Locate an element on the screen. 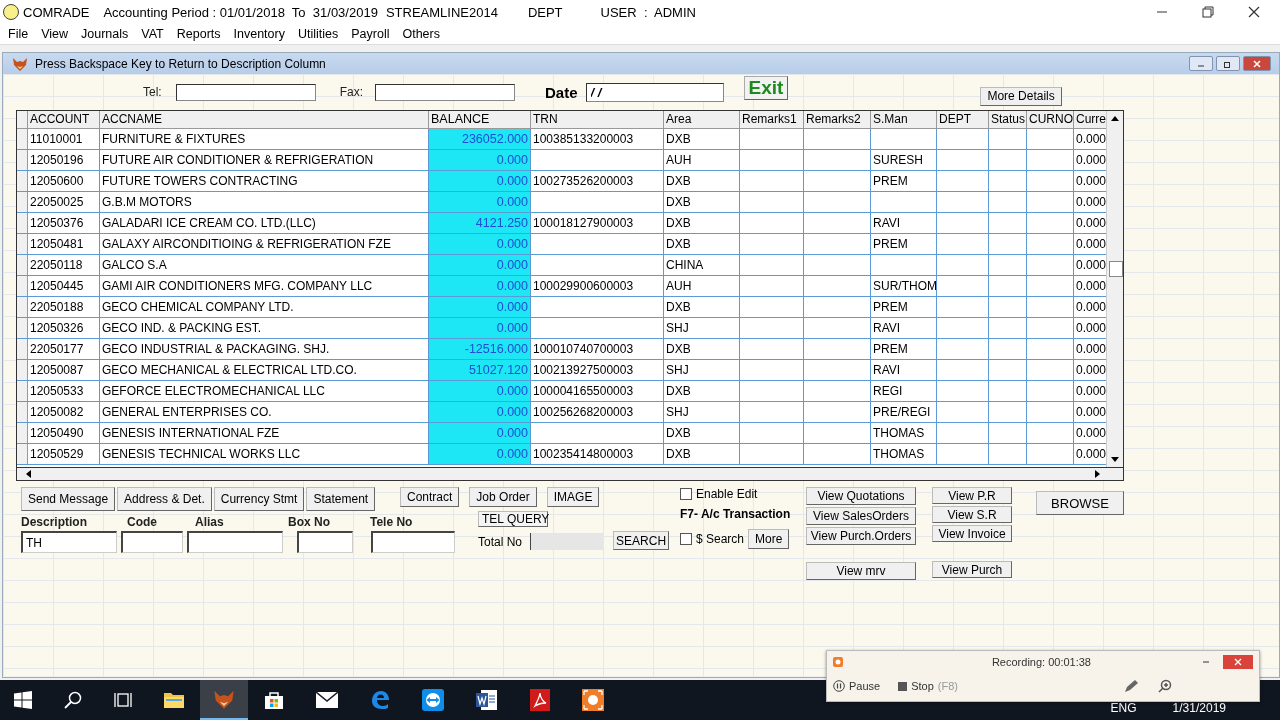  tab-button: Statement is located at coordinates (341, 499).